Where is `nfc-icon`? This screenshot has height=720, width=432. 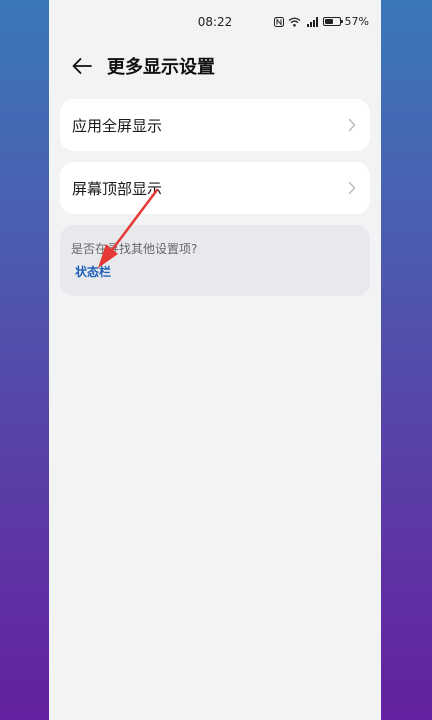 nfc-icon is located at coordinates (278, 21).